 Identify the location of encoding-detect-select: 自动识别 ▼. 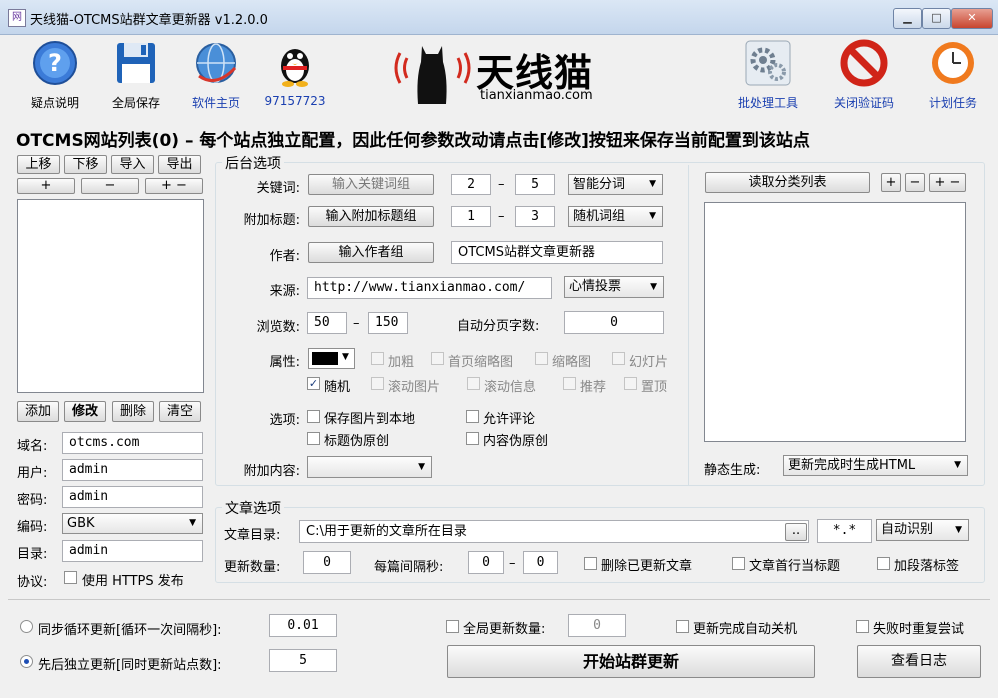
(922, 530).